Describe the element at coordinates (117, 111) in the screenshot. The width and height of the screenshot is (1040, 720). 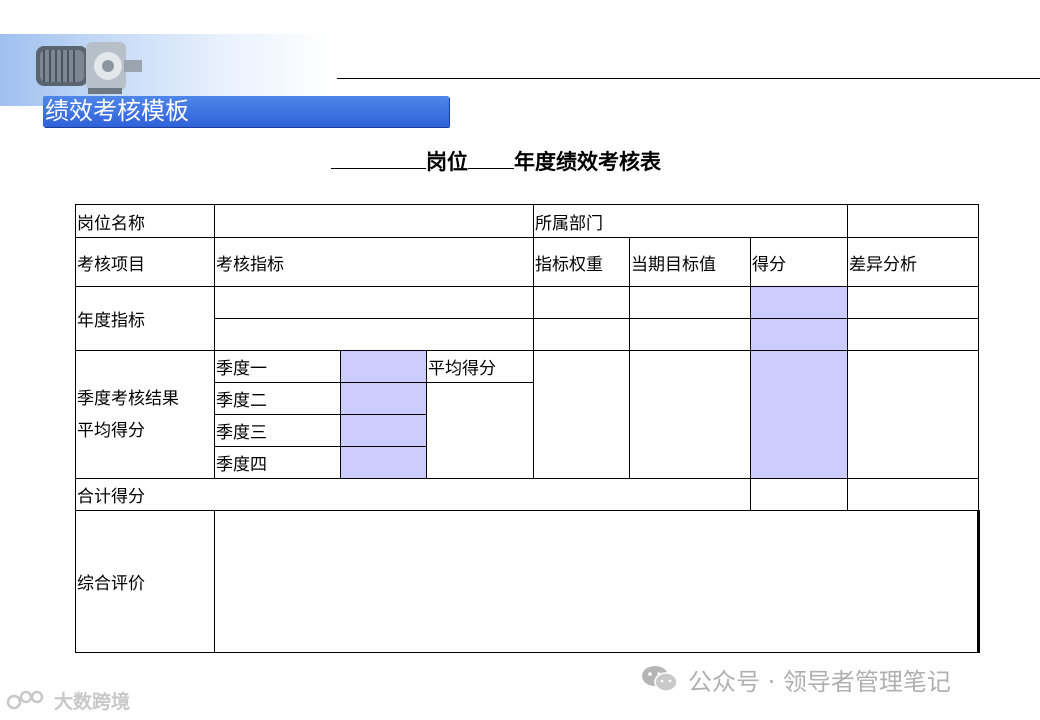
I see `page-title: 绩效考核模板` at that location.